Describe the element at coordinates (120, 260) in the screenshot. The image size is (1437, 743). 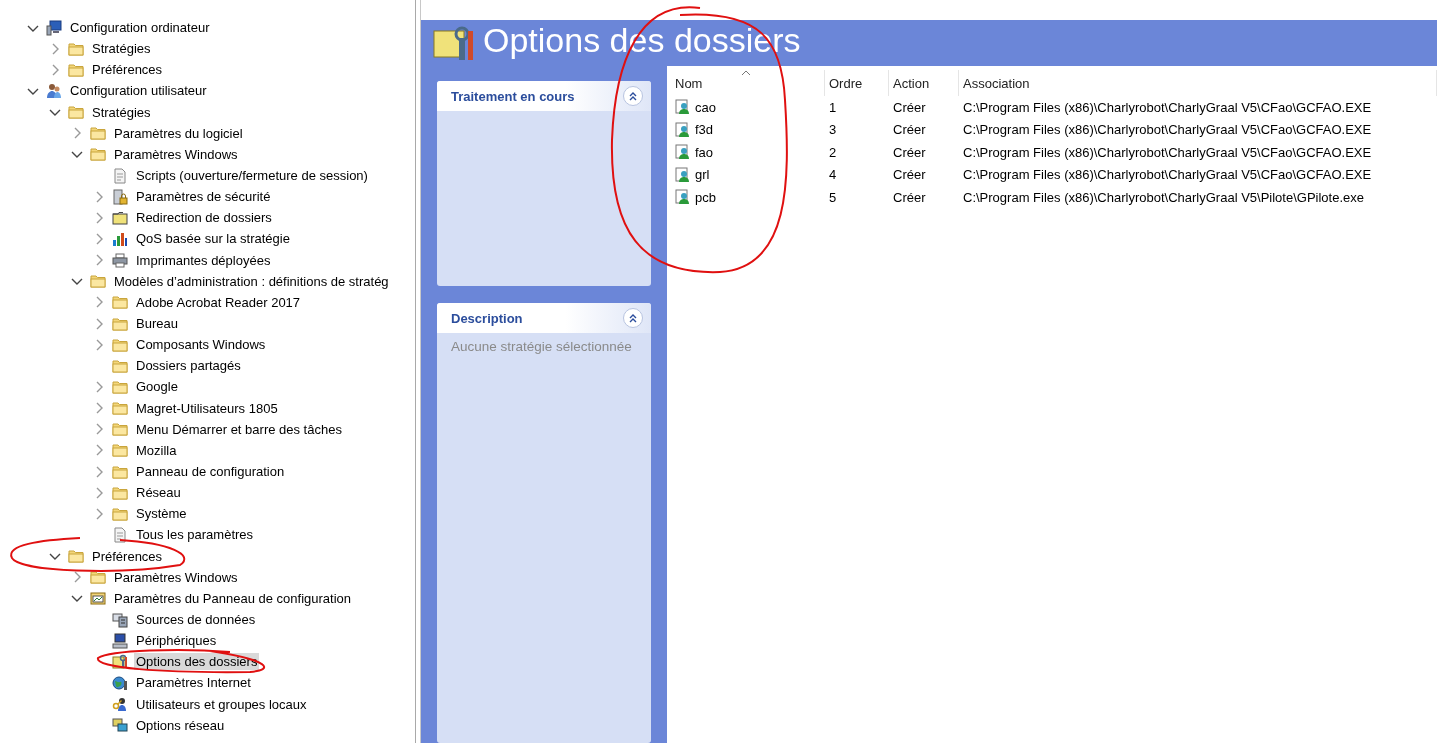
I see `printer-icon` at that location.